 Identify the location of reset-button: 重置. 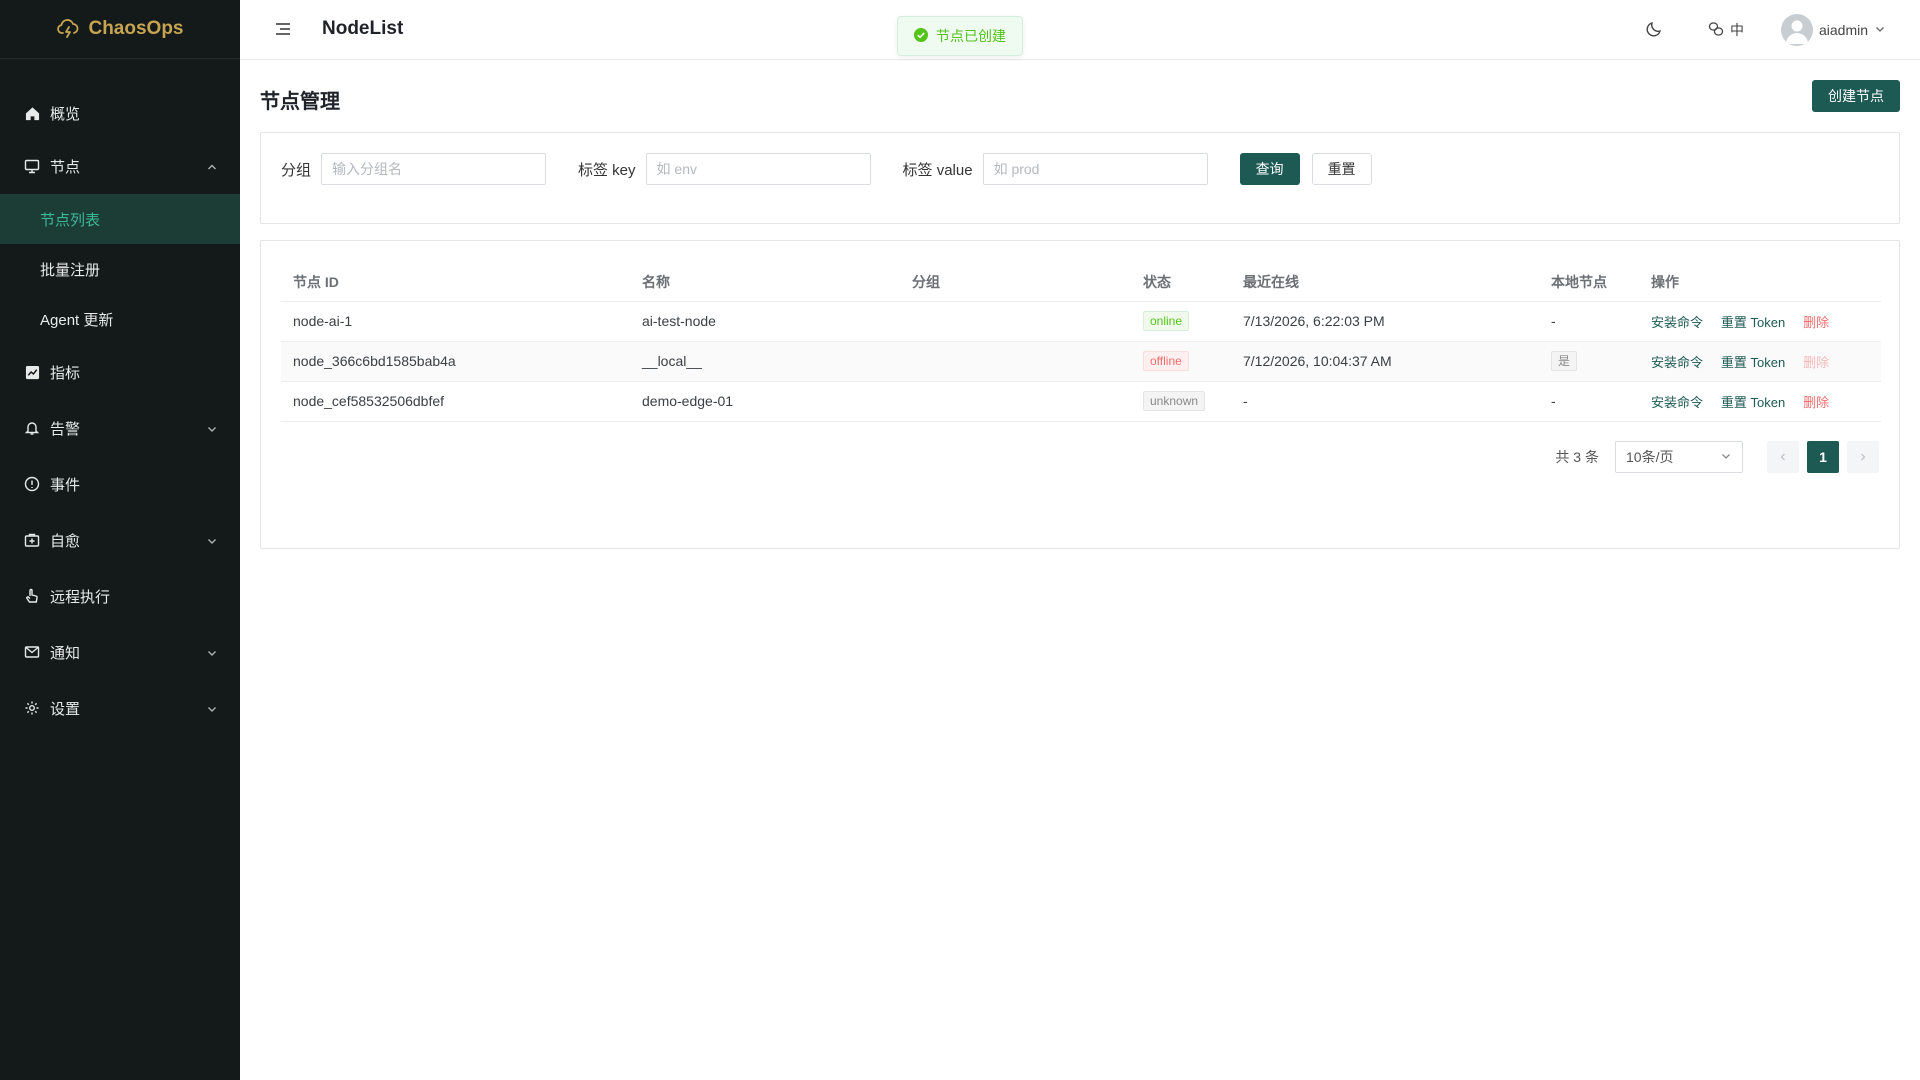
(1341, 169).